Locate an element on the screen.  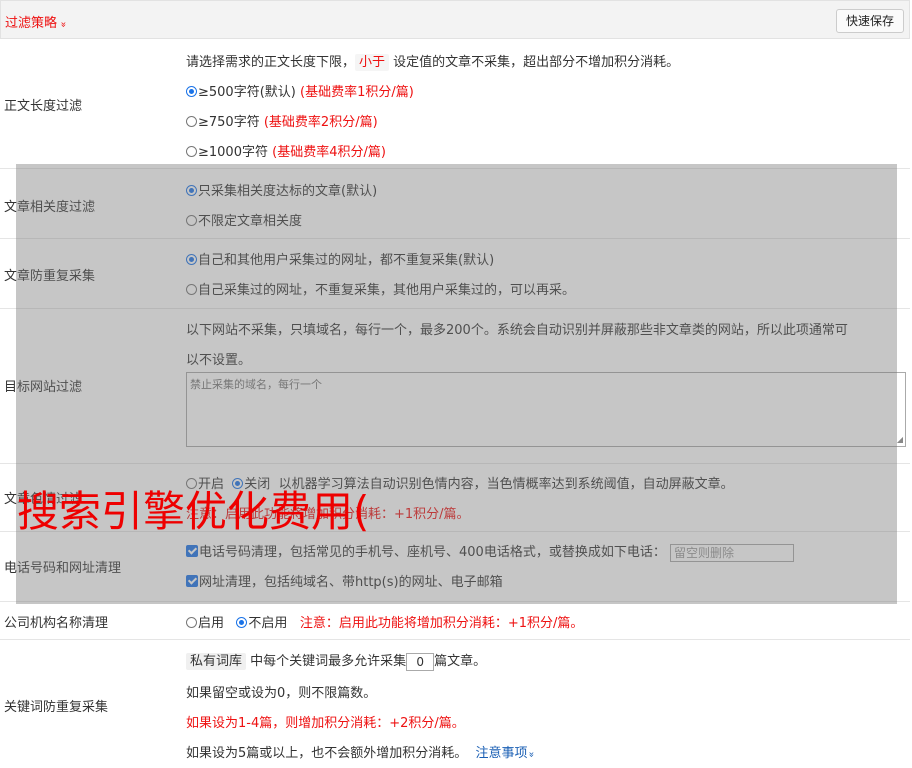
company-label: 公司机构名称清理 is located at coordinates (56, 623).